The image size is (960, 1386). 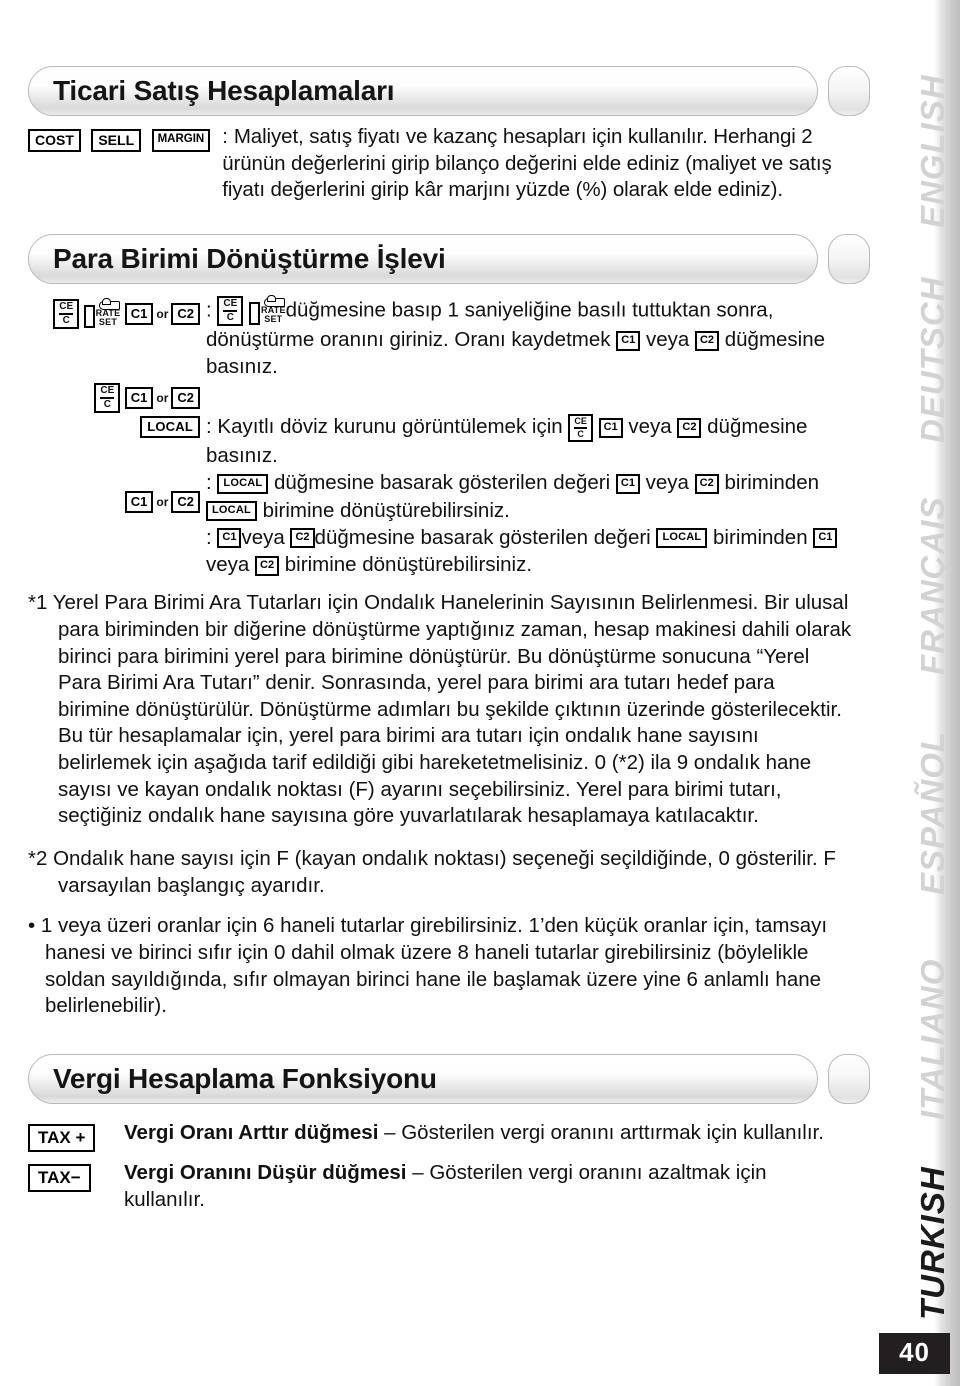 What do you see at coordinates (442, 483) in the screenshot?
I see `currency-row-4-text-a: düğmesine basarak gösterilen değeri` at bounding box center [442, 483].